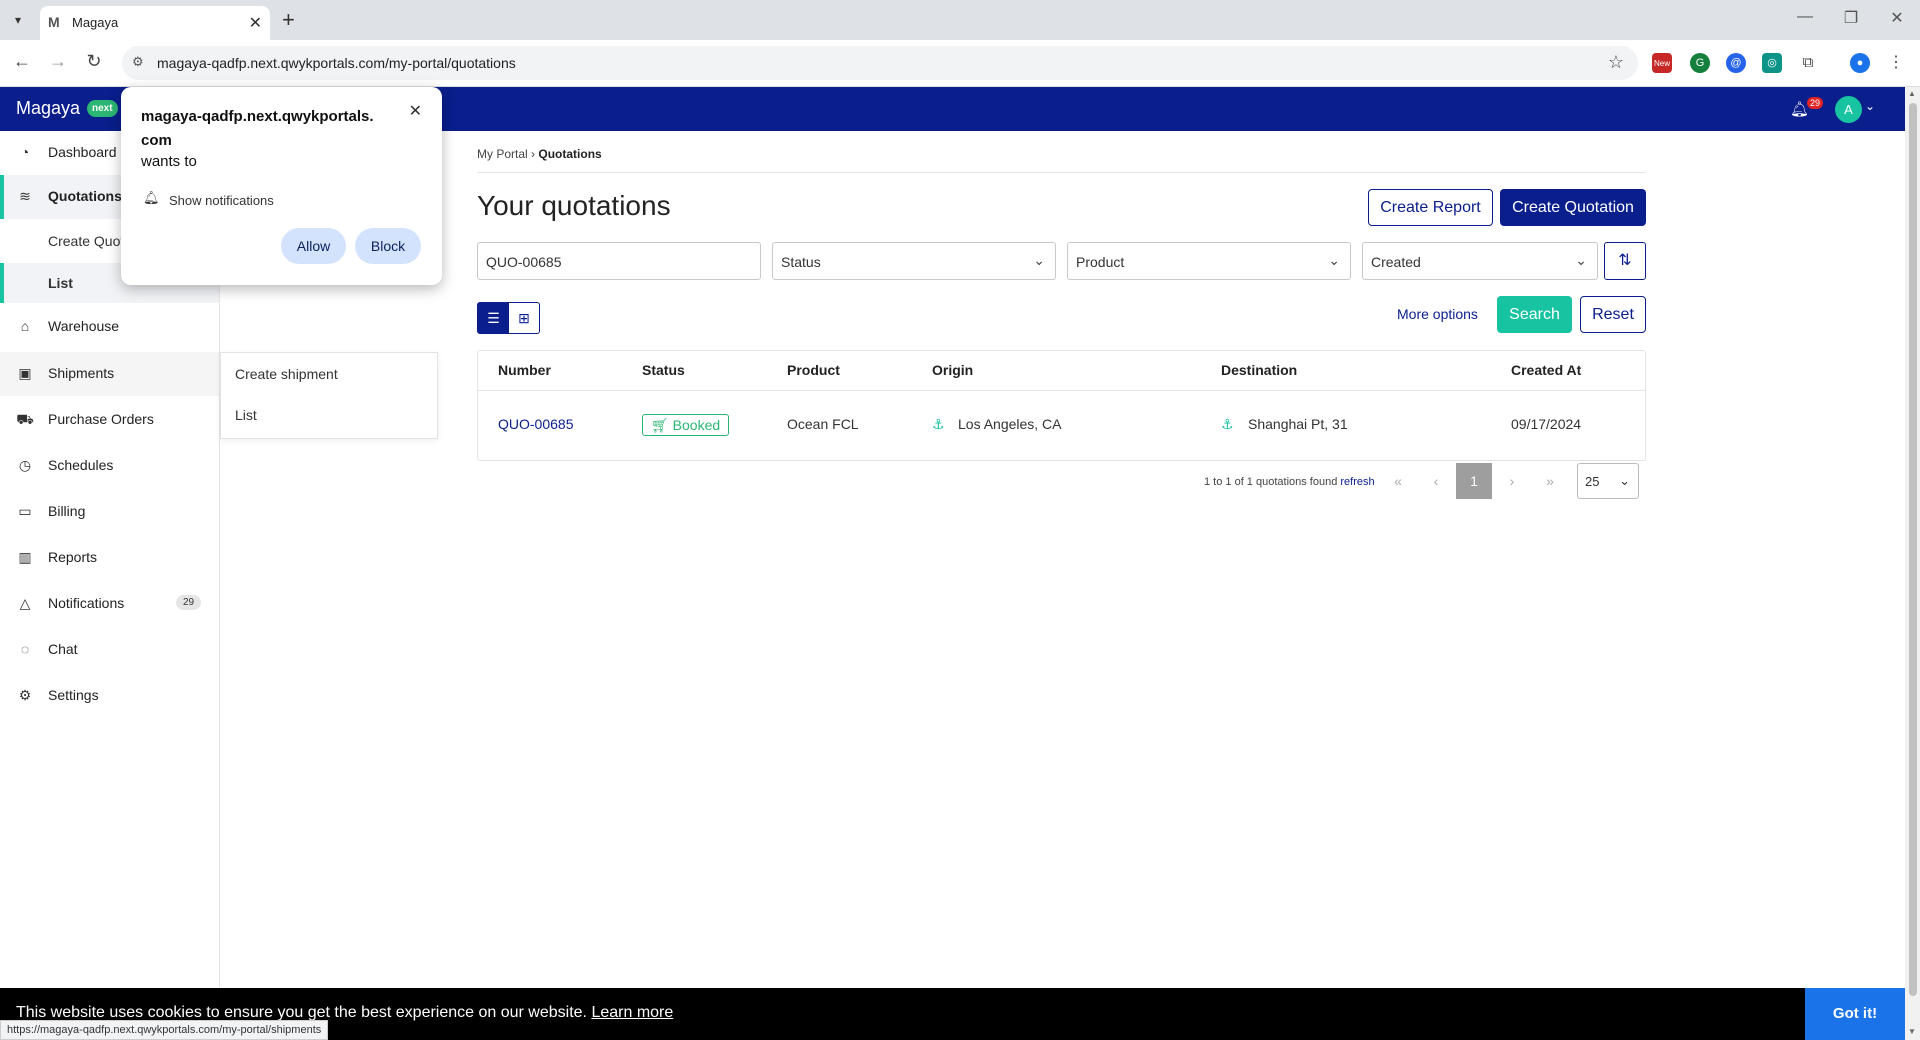  I want to click on grid-view-icon: ⊞, so click(524, 318).